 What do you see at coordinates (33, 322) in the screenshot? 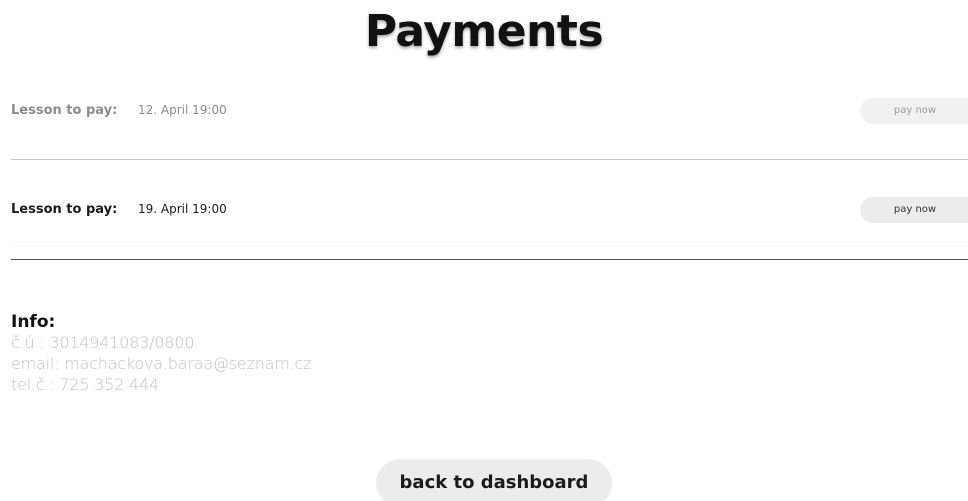
I see `info-heading: Info:` at bounding box center [33, 322].